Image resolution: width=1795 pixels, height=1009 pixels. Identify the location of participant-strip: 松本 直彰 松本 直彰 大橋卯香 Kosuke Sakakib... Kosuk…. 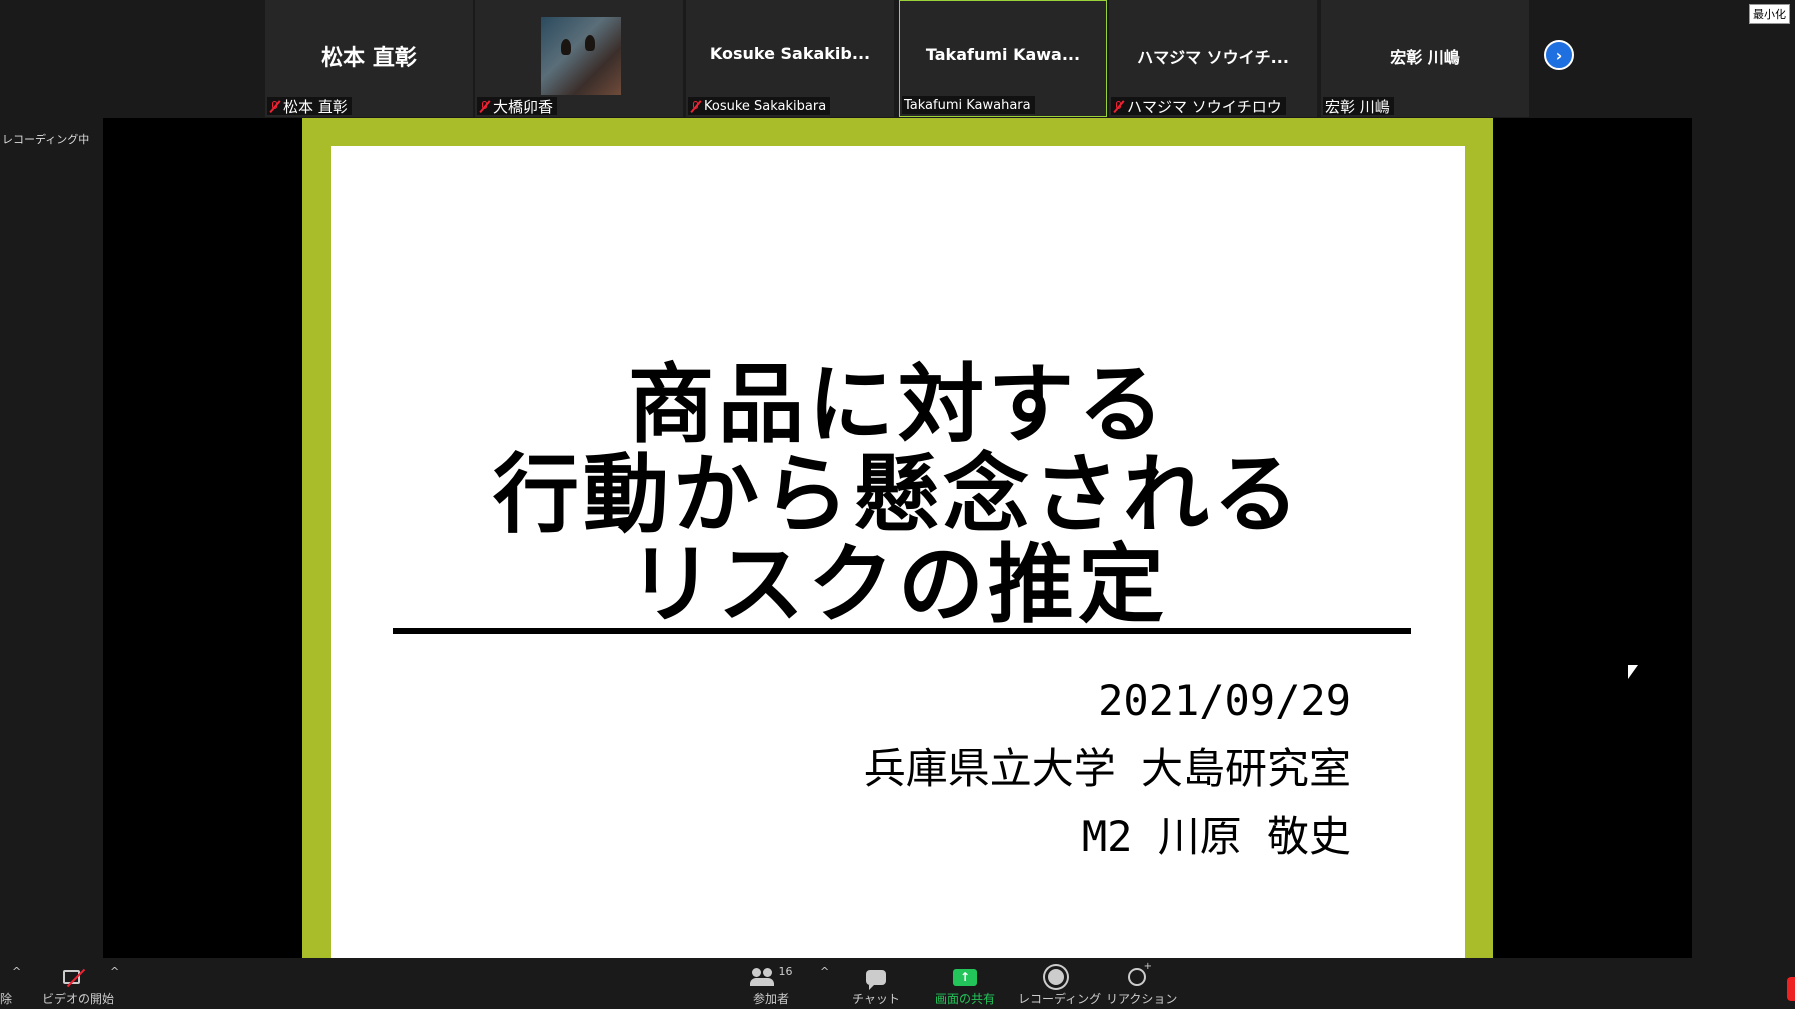
(897, 58).